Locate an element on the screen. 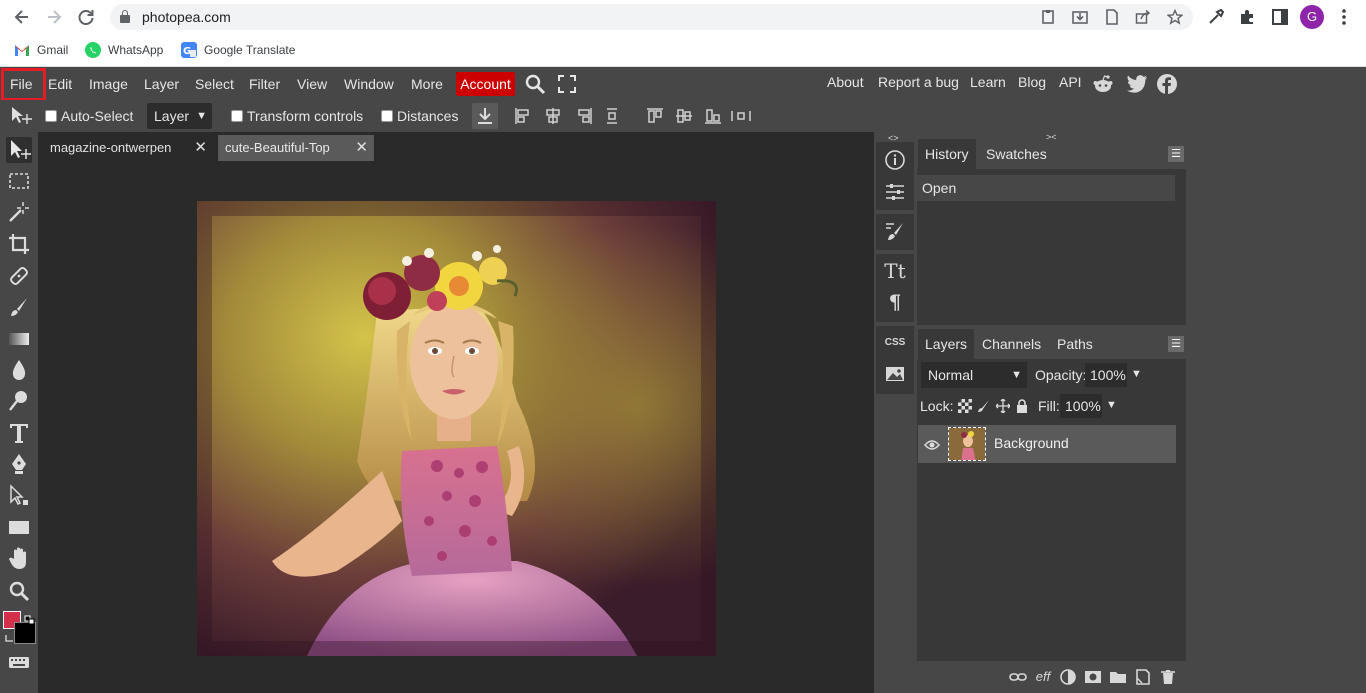 Image resolution: width=1366 pixels, height=693 pixels. tab-layers: Layers is located at coordinates (946, 344).